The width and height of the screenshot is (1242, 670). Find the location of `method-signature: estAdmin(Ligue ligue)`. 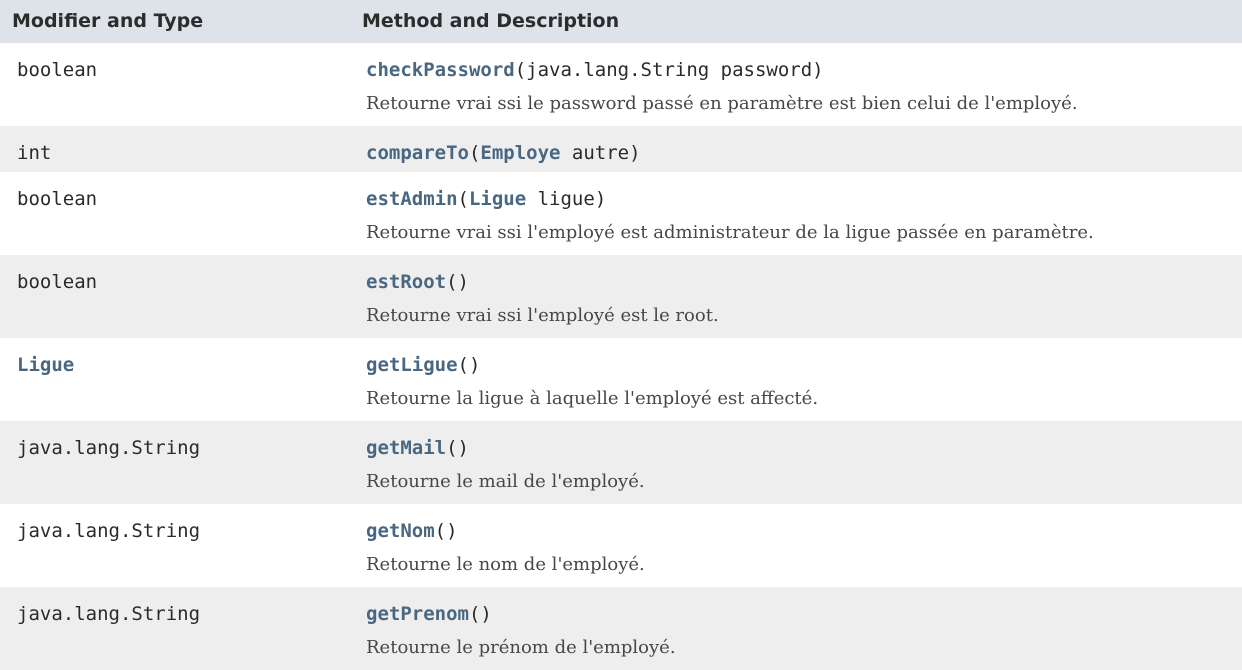

method-signature: estAdmin(Ligue ligue) is located at coordinates (486, 199).